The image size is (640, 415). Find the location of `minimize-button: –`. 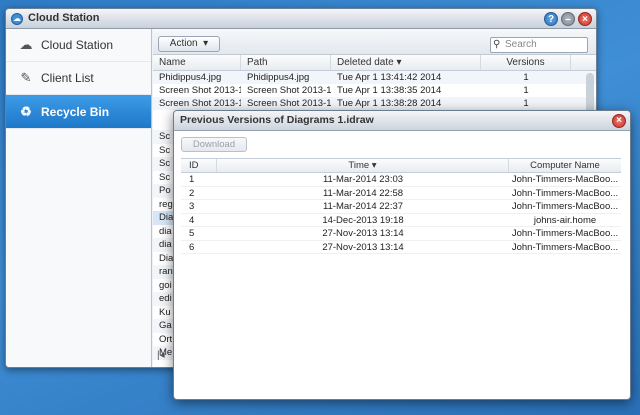

minimize-button: – is located at coordinates (568, 19).